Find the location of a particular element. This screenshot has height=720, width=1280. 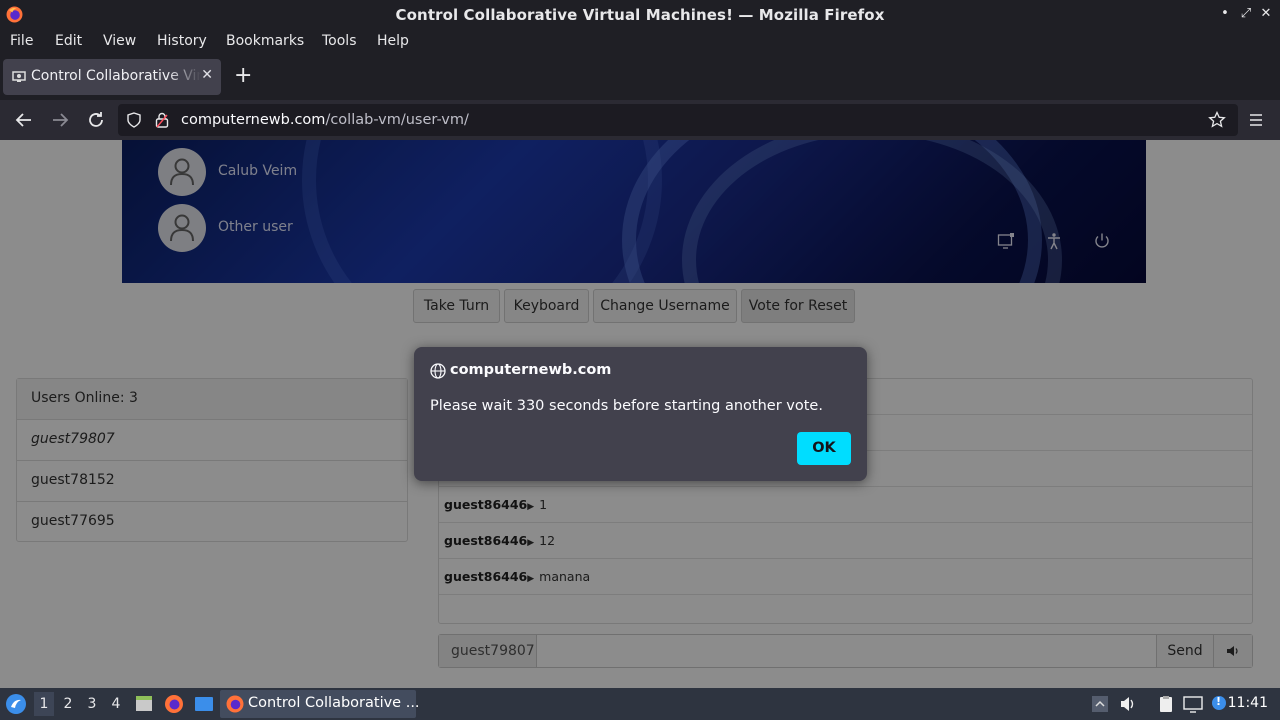

workspace-2: 2 is located at coordinates (68, 704).